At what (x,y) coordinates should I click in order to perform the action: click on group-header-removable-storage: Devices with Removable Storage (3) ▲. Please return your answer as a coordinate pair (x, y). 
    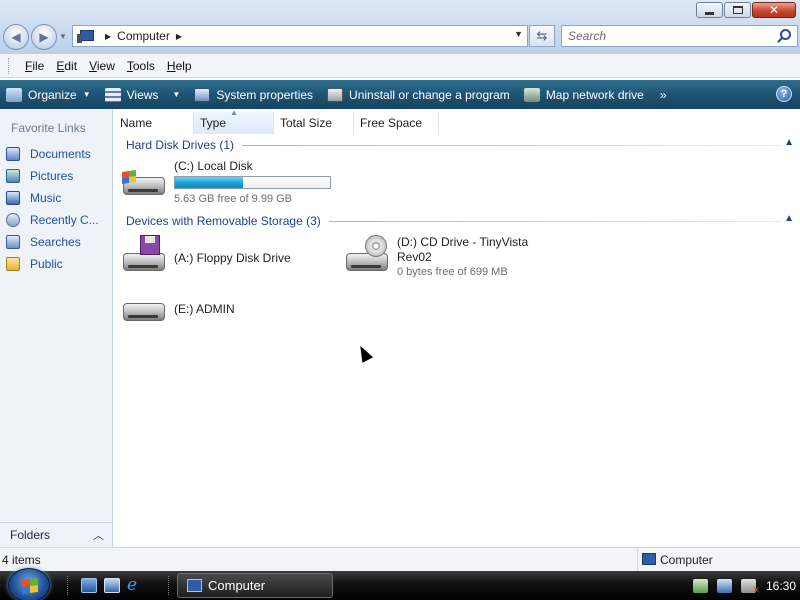
    Looking at the image, I should click on (460, 221).